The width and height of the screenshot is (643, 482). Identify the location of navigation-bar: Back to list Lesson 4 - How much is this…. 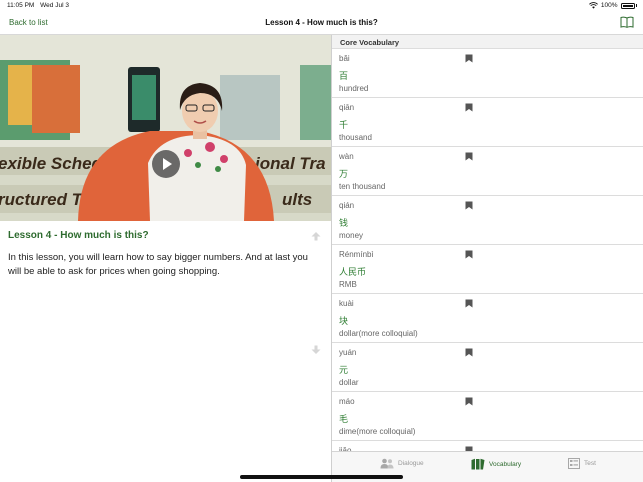
(321, 23).